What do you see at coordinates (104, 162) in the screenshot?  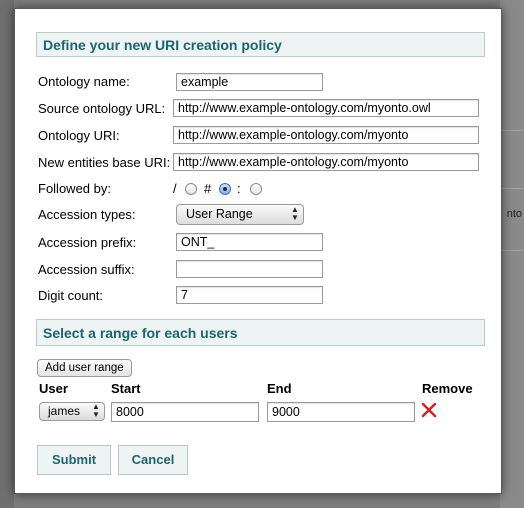 I see `entities-base-uri-label: New entities base URI:` at bounding box center [104, 162].